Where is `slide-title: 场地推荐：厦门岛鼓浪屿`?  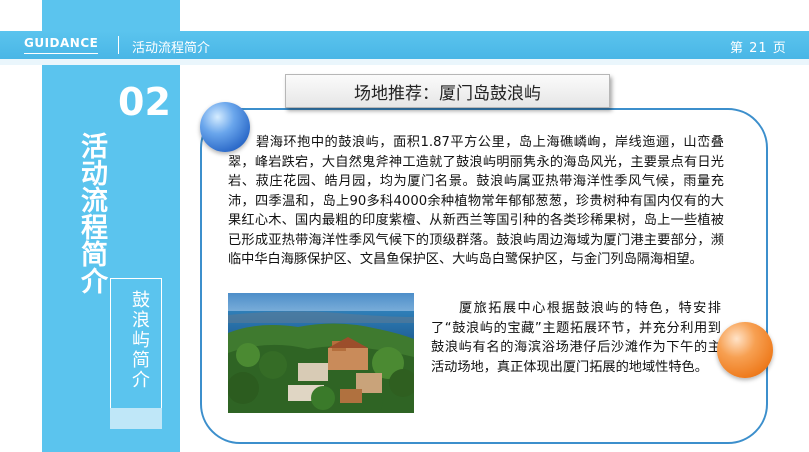 slide-title: 场地推荐：厦门岛鼓浪屿 is located at coordinates (447, 91).